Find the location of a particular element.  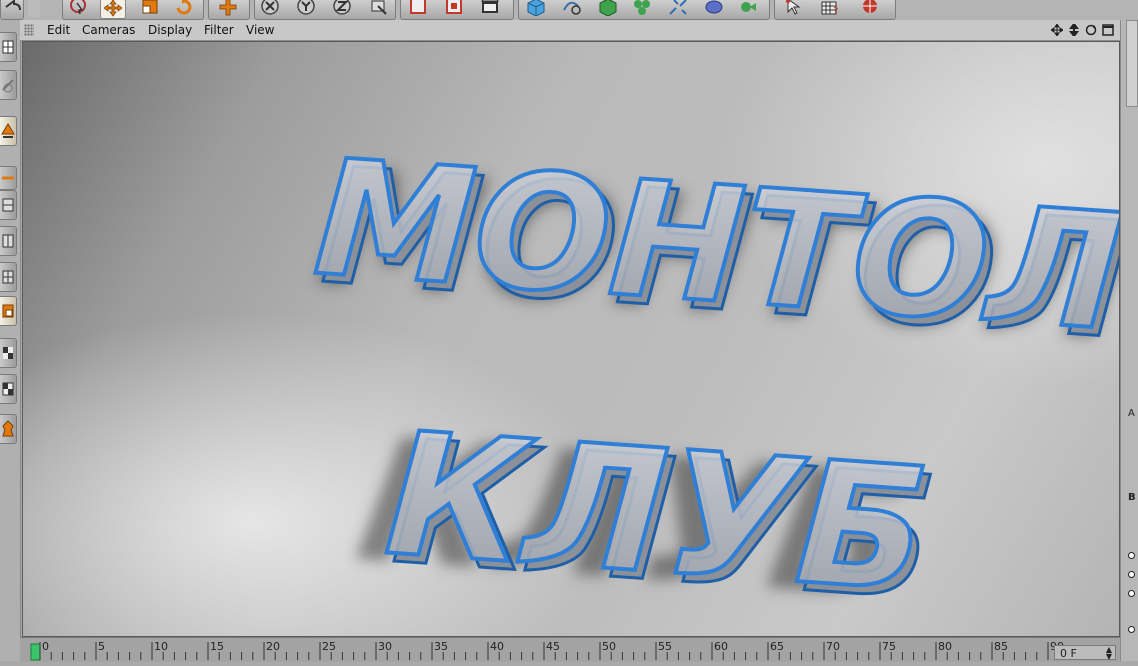

nurbs-subdivision-icon is located at coordinates (608, 8).